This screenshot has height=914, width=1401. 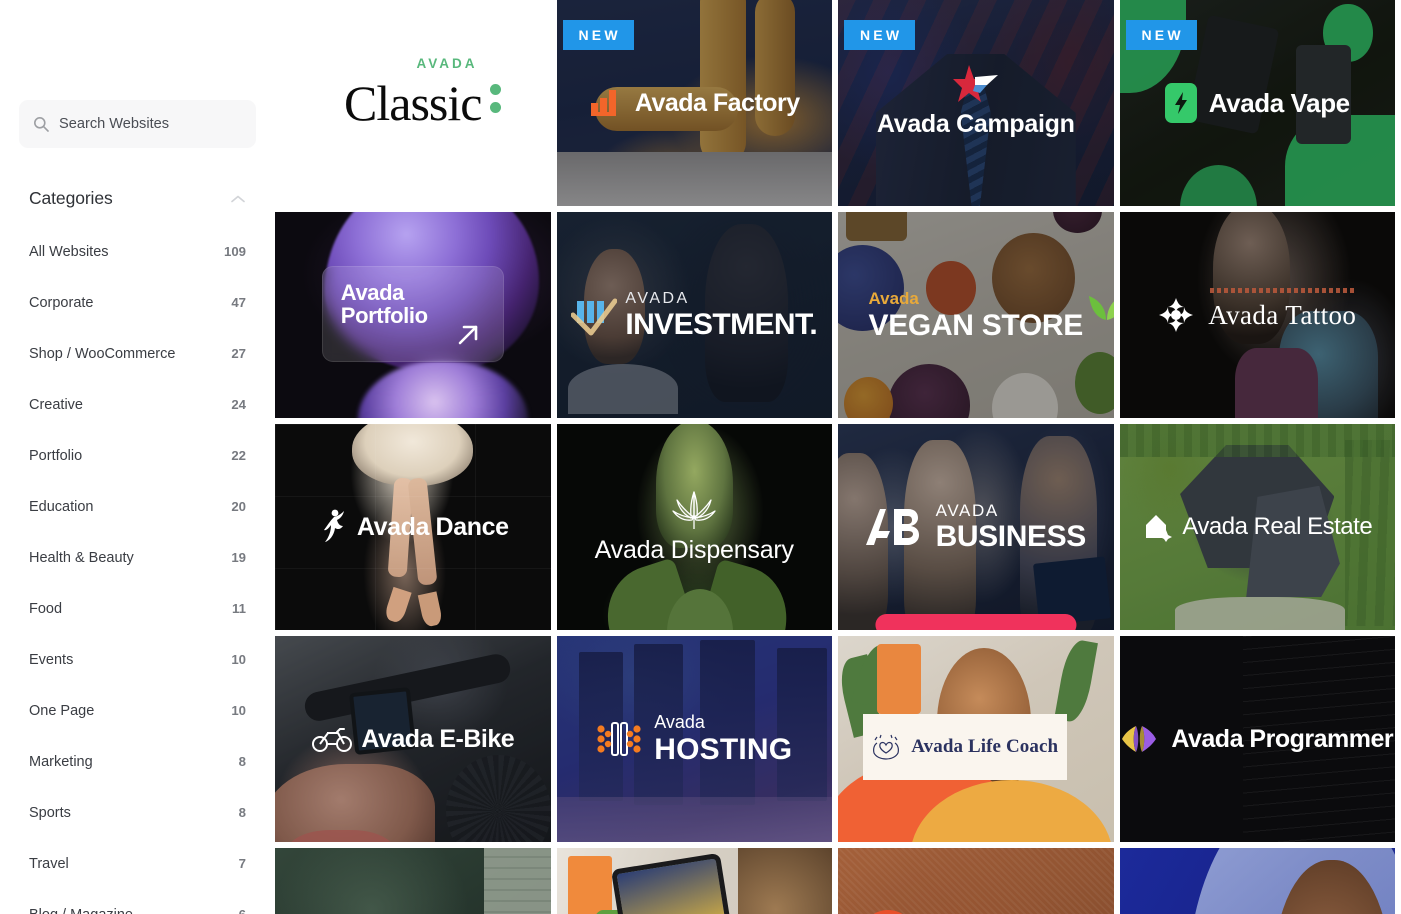 I want to click on website-card-factory: NEW Avada Factory, so click(x=694, y=103).